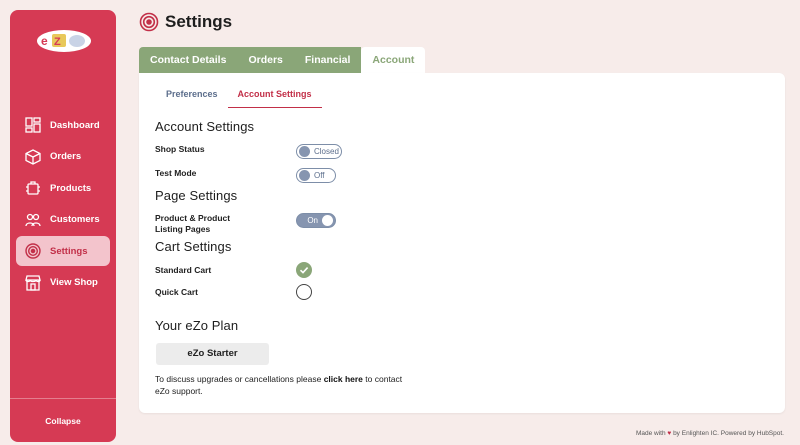 This screenshot has height=445, width=800. Describe the element at coordinates (75, 125) in the screenshot. I see `sidebar-item-label: Dashboard` at that location.